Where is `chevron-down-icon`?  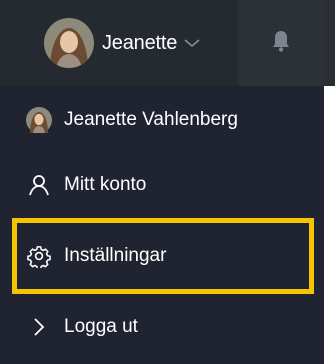 chevron-down-icon is located at coordinates (192, 43).